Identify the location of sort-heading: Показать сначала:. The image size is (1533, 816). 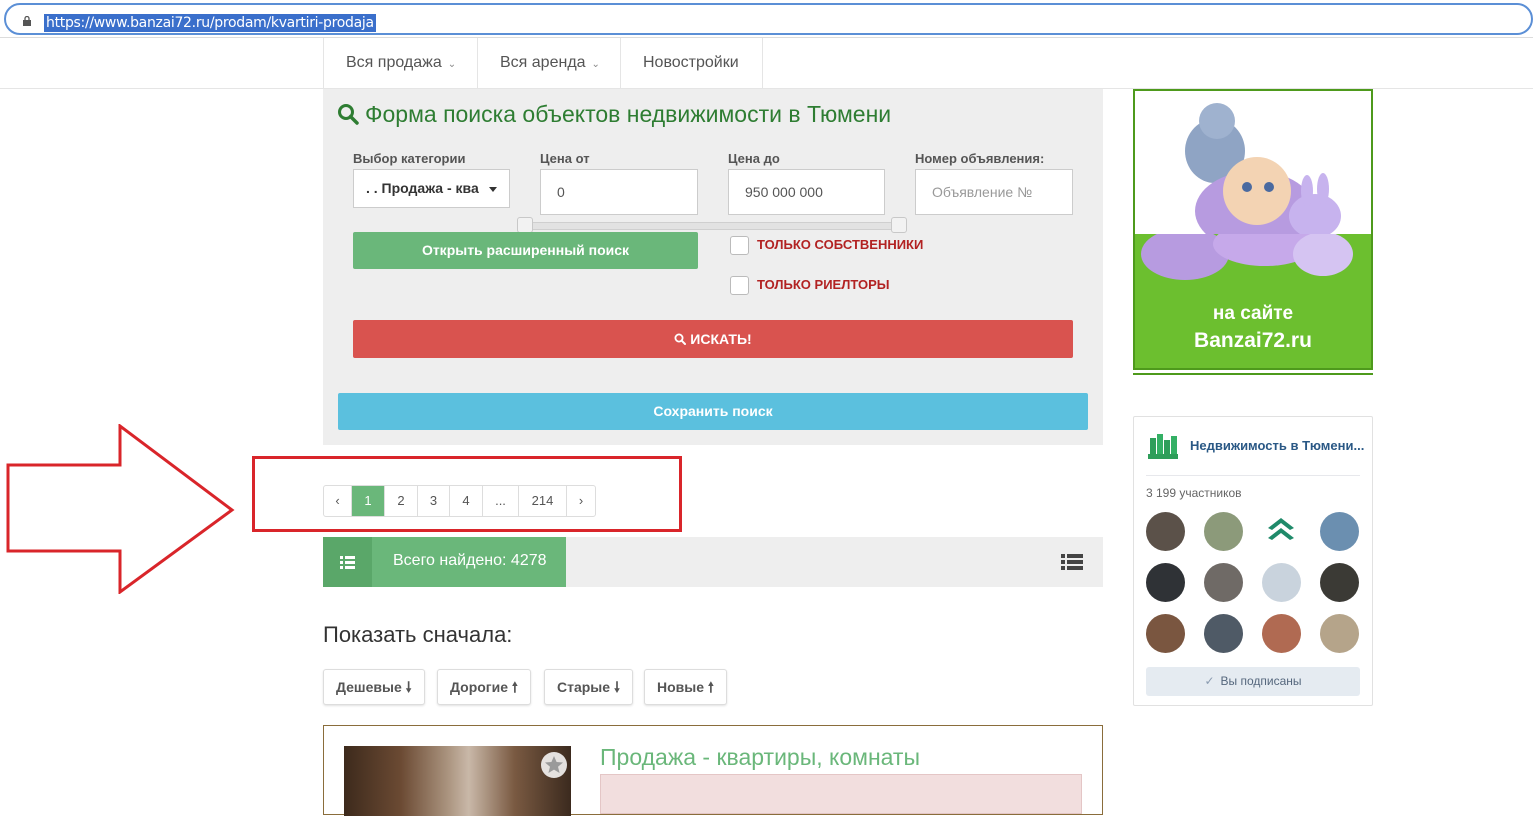
(418, 634).